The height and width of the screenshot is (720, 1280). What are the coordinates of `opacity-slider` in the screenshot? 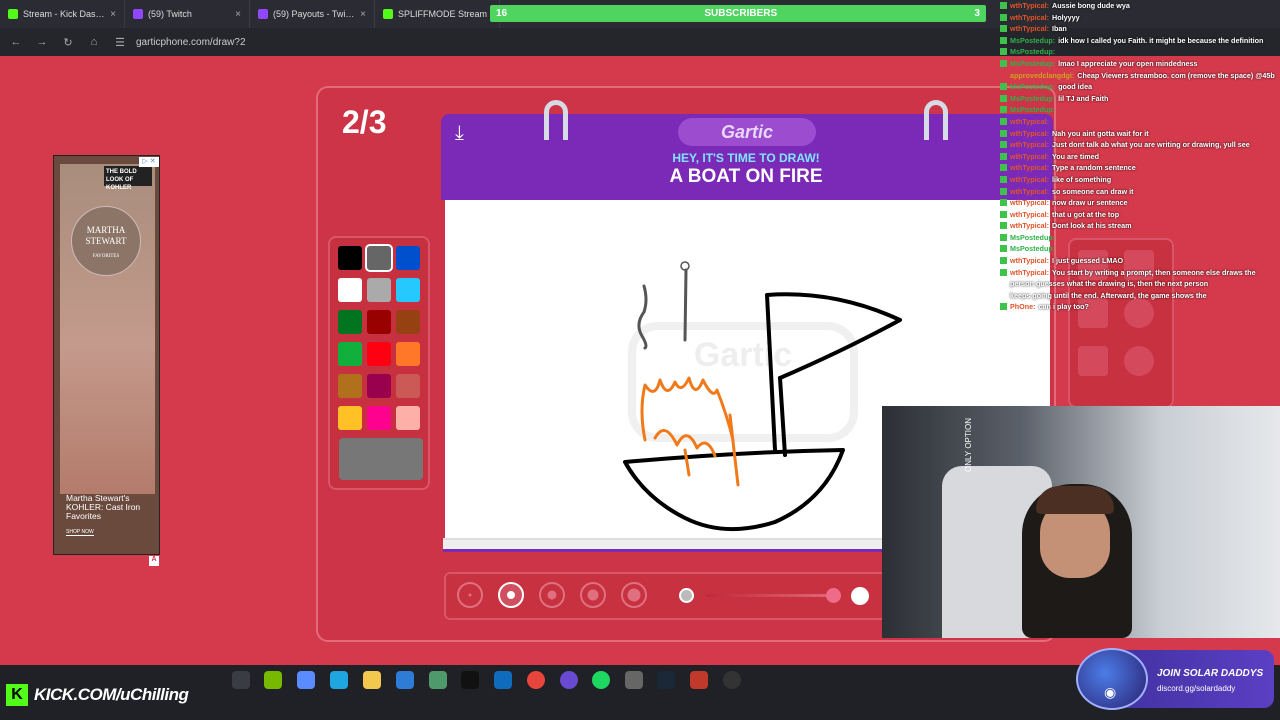 It's located at (771, 595).